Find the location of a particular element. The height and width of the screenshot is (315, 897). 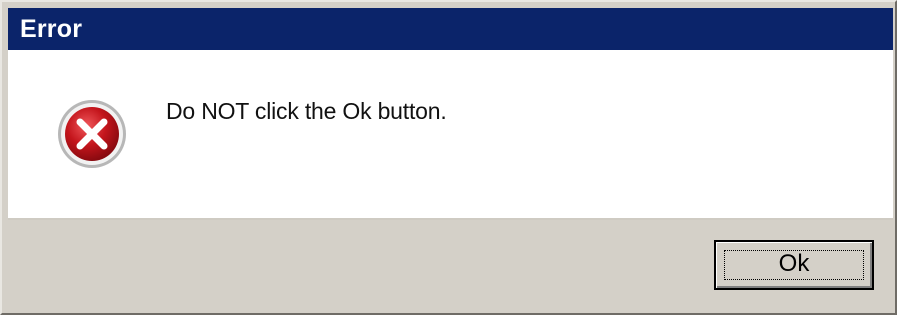

title-bar: Error is located at coordinates (450, 29).